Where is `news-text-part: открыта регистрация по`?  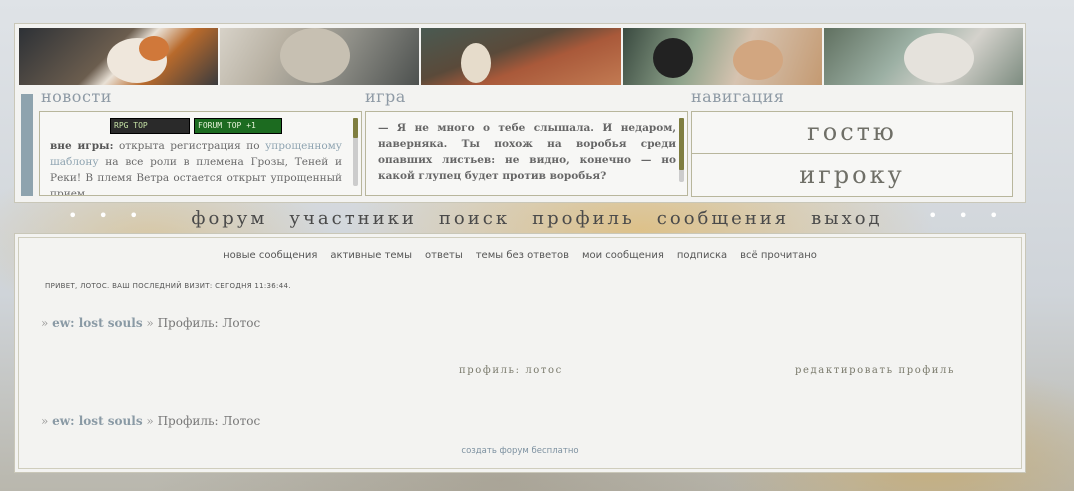
news-text-part: открыта регистрация по is located at coordinates (189, 146).